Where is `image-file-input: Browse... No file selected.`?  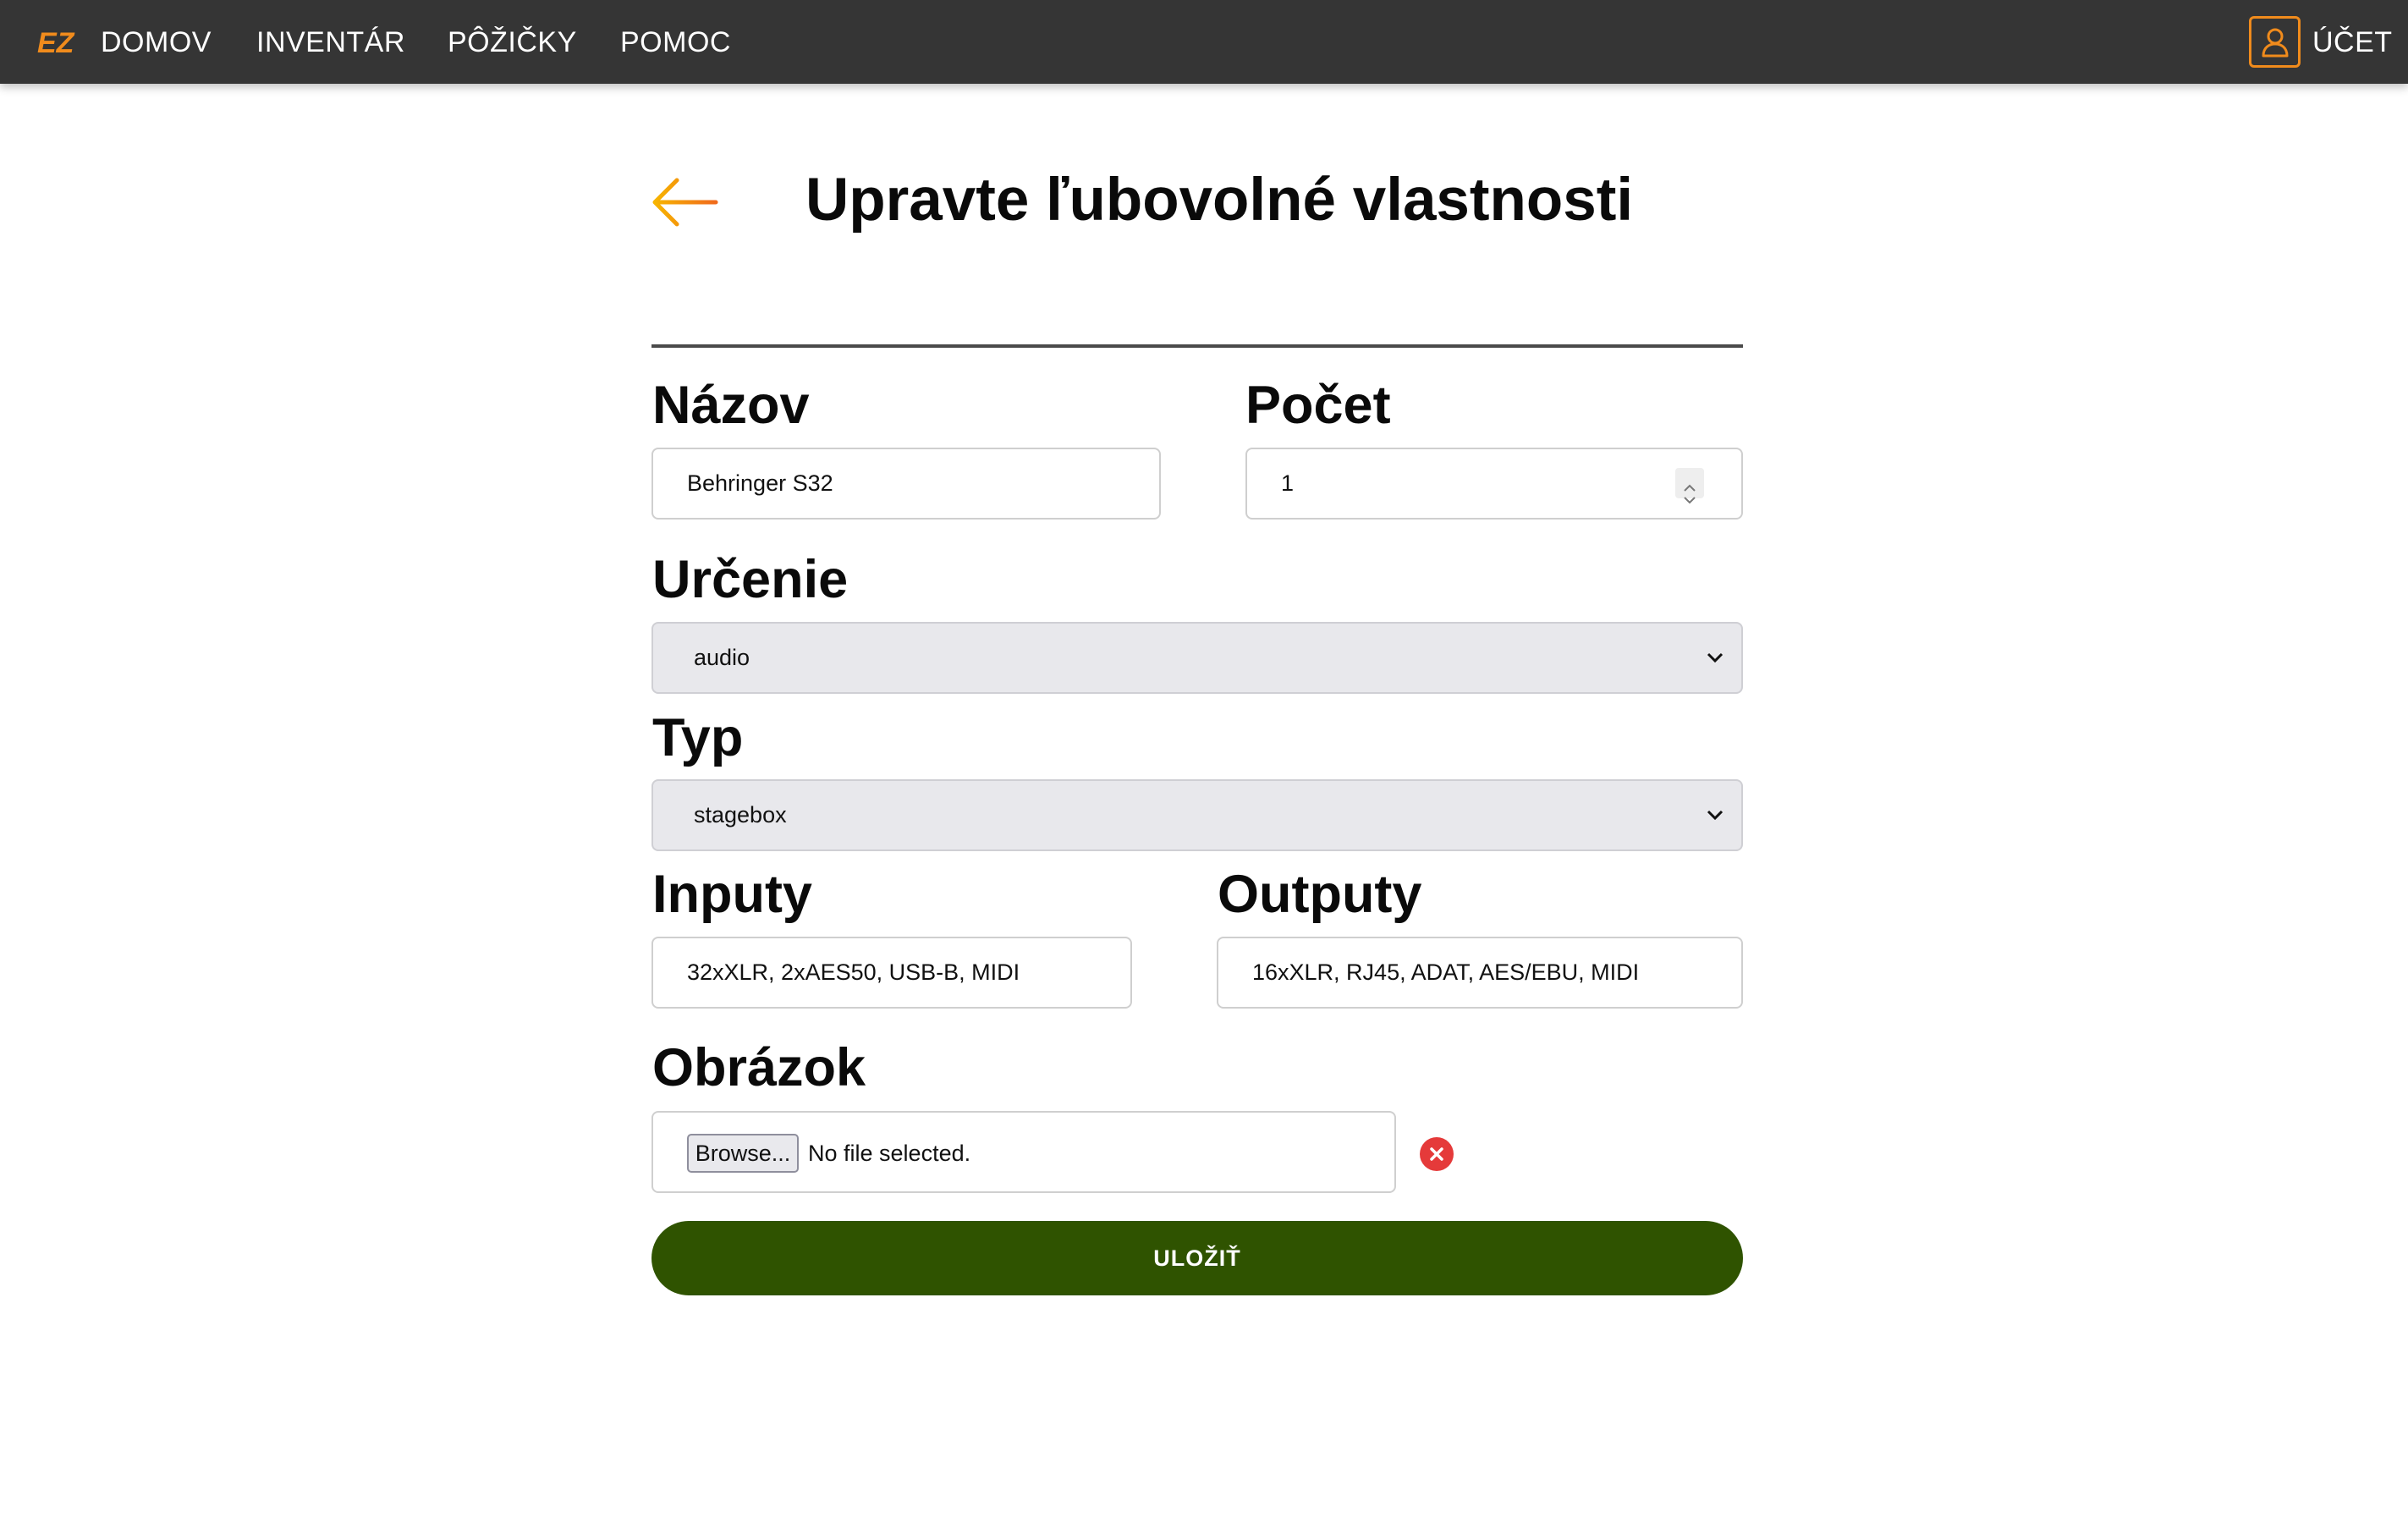 image-file-input: Browse... No file selected. is located at coordinates (1023, 1152).